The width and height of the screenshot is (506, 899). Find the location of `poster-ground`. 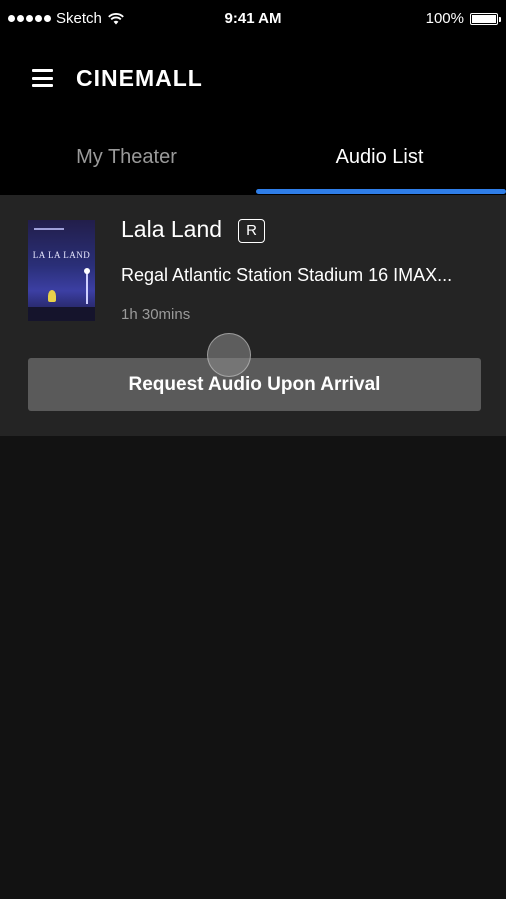

poster-ground is located at coordinates (61, 314).